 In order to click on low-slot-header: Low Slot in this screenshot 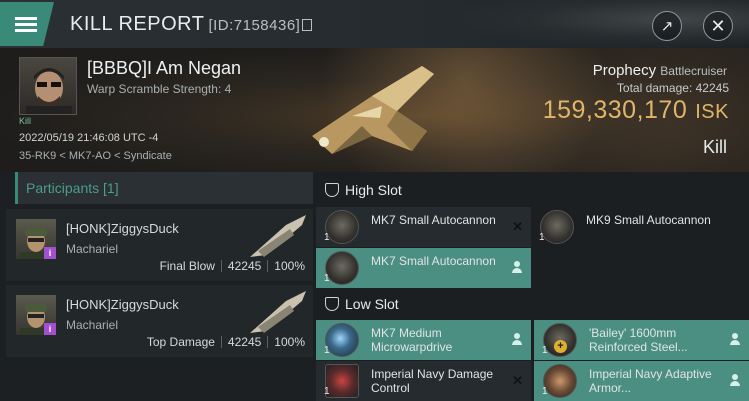, I will do `click(360, 304)`.